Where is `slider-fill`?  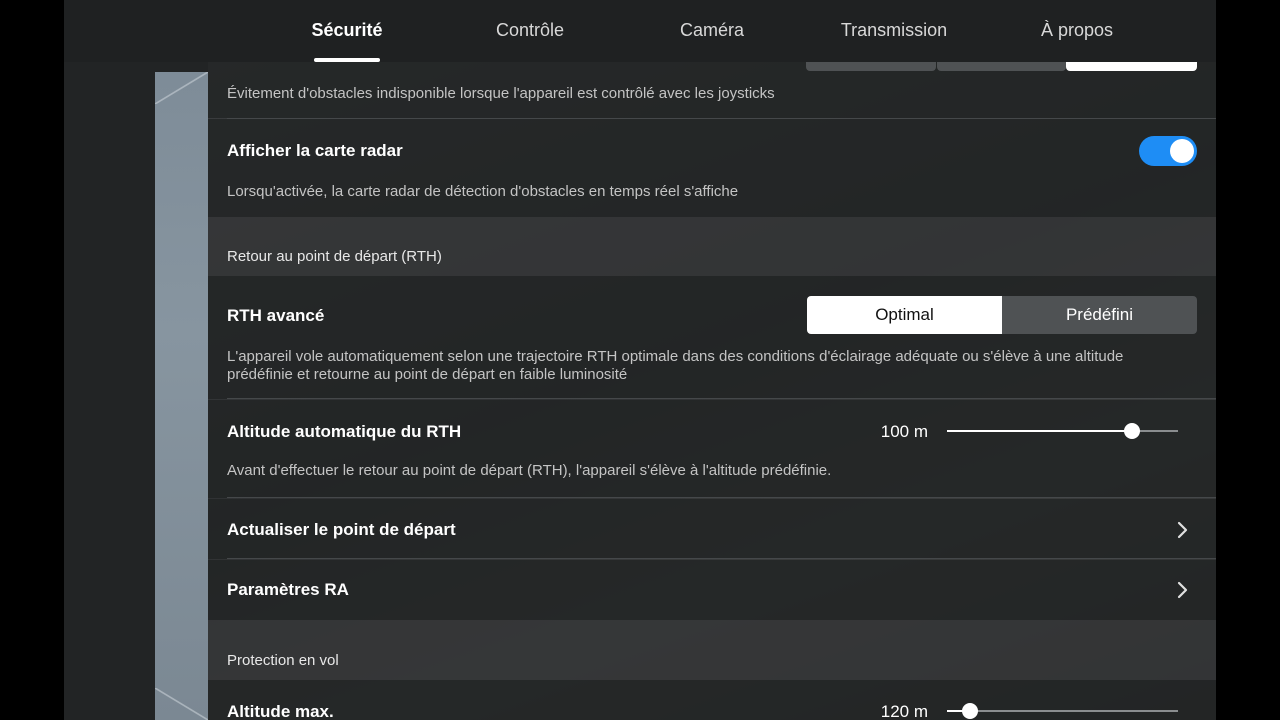
slider-fill is located at coordinates (1039, 431).